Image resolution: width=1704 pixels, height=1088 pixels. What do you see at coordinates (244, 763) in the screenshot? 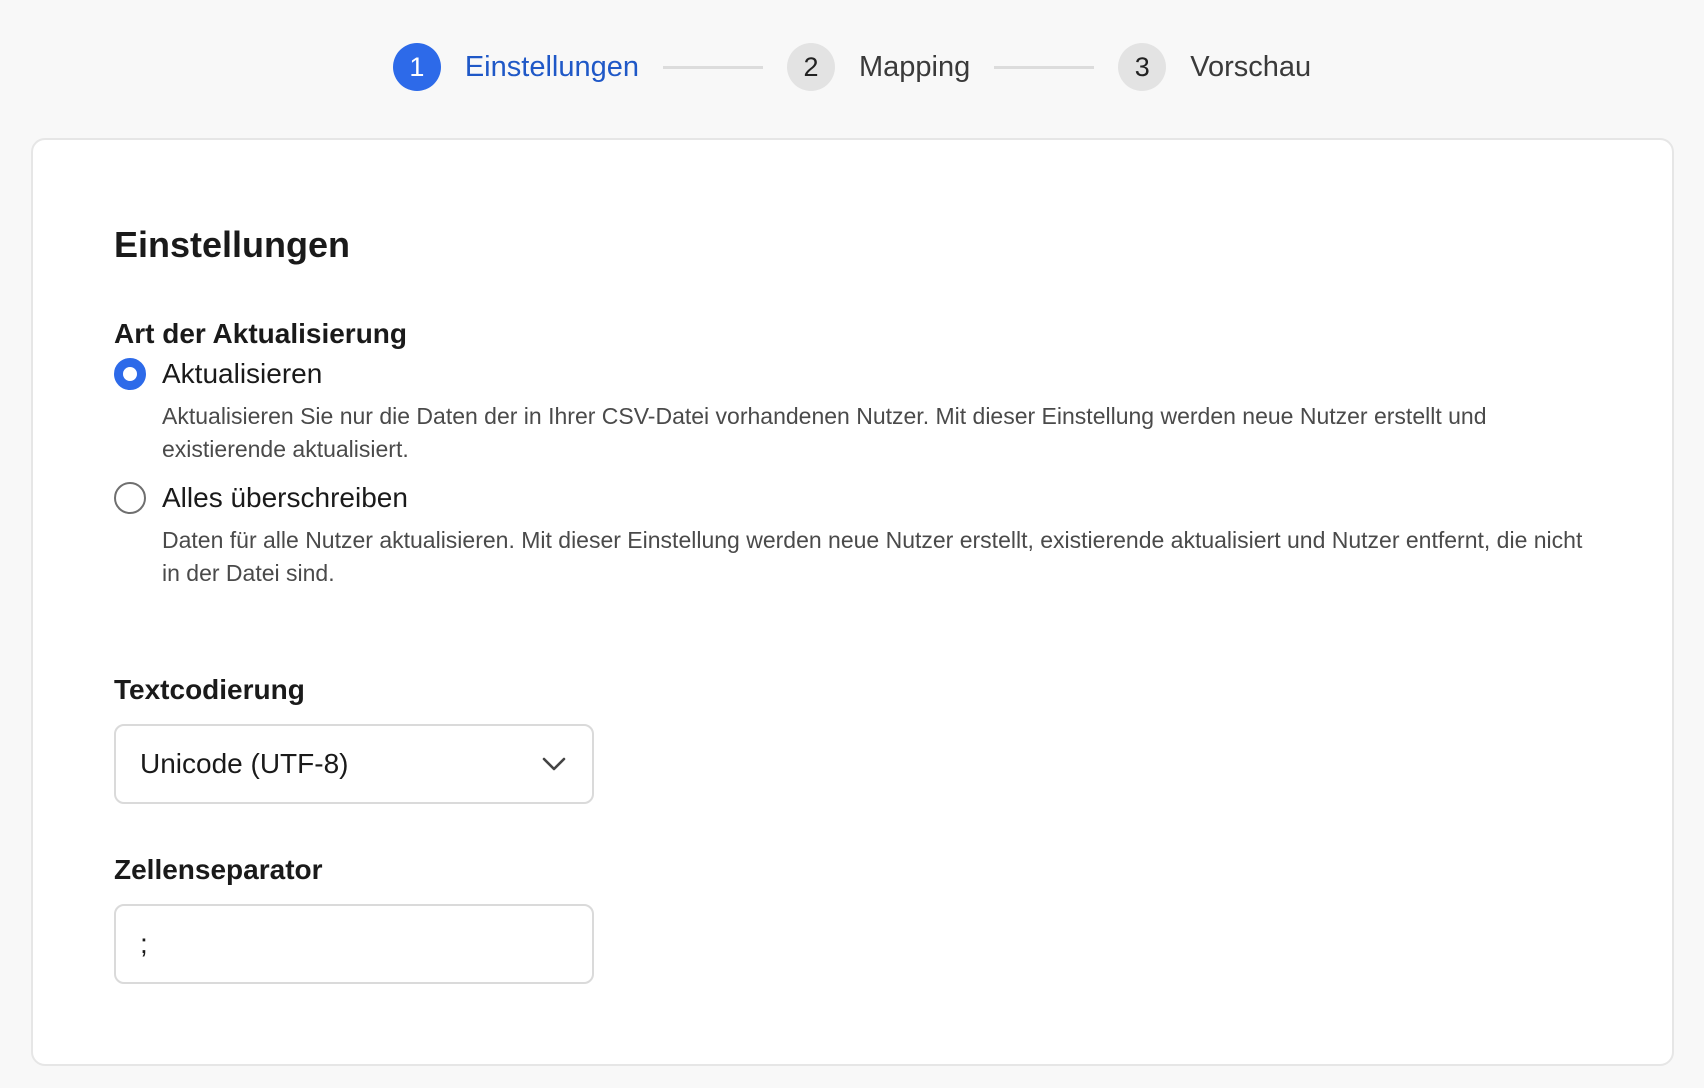
I see `encoding-value: Unicode (UTF-8)` at bounding box center [244, 763].